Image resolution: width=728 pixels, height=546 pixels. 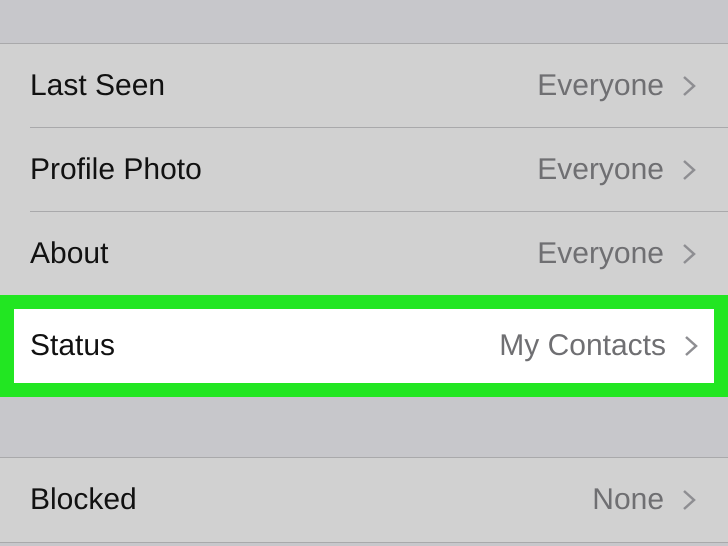 What do you see at coordinates (379, 500) in the screenshot?
I see `settings-row: Blocked None` at bounding box center [379, 500].